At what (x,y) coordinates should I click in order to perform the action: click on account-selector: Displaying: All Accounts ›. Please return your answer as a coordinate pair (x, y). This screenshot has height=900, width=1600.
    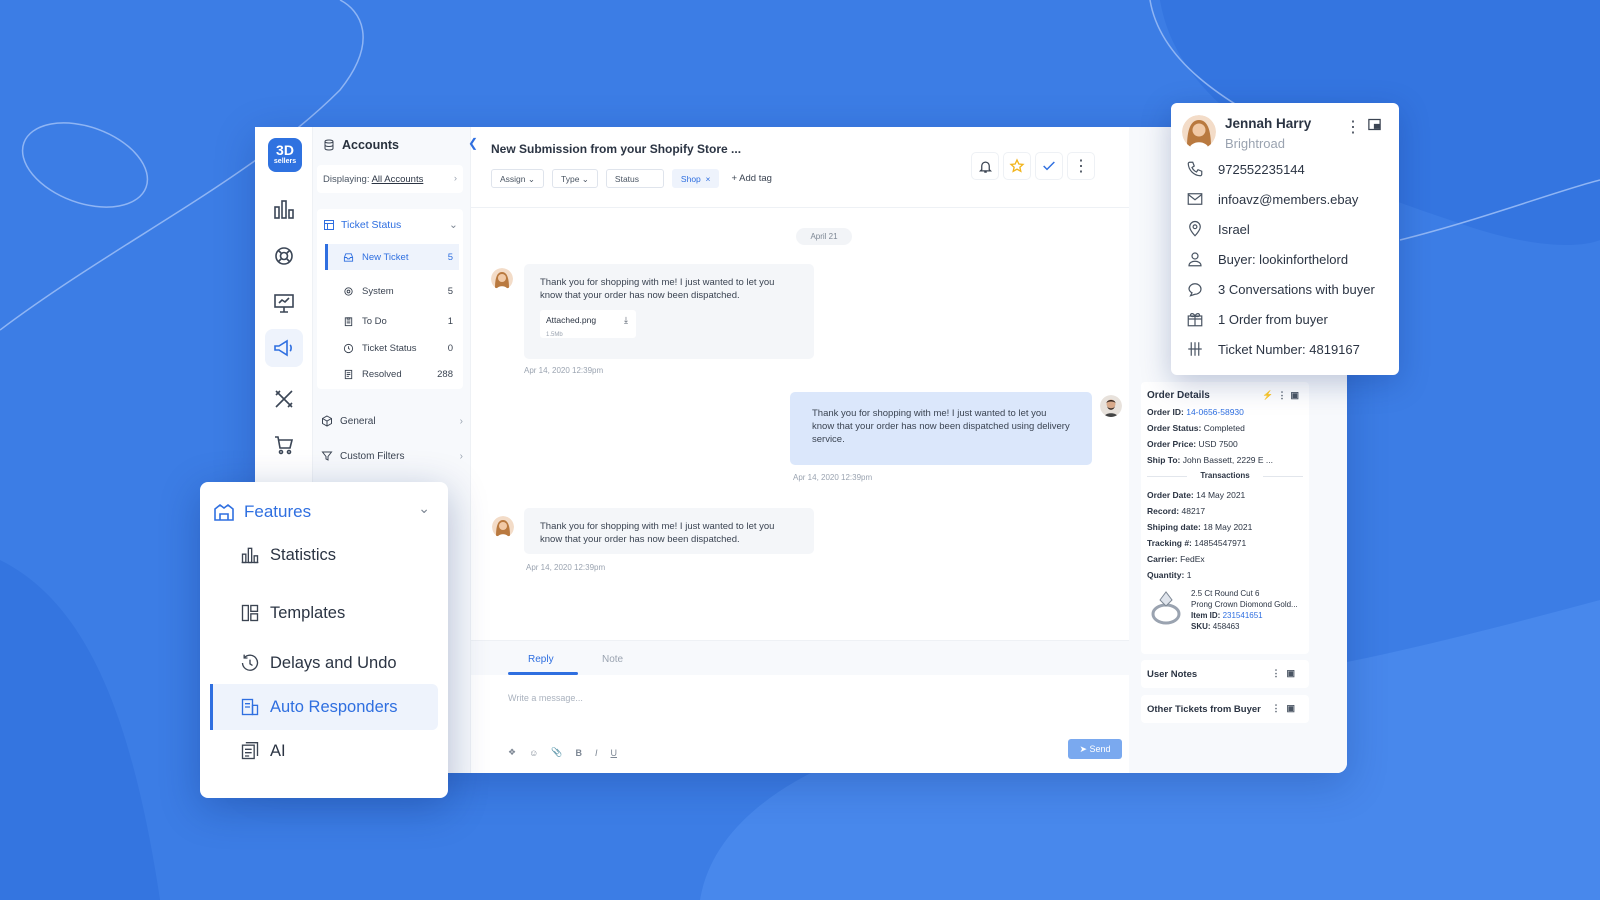
    Looking at the image, I should click on (390, 179).